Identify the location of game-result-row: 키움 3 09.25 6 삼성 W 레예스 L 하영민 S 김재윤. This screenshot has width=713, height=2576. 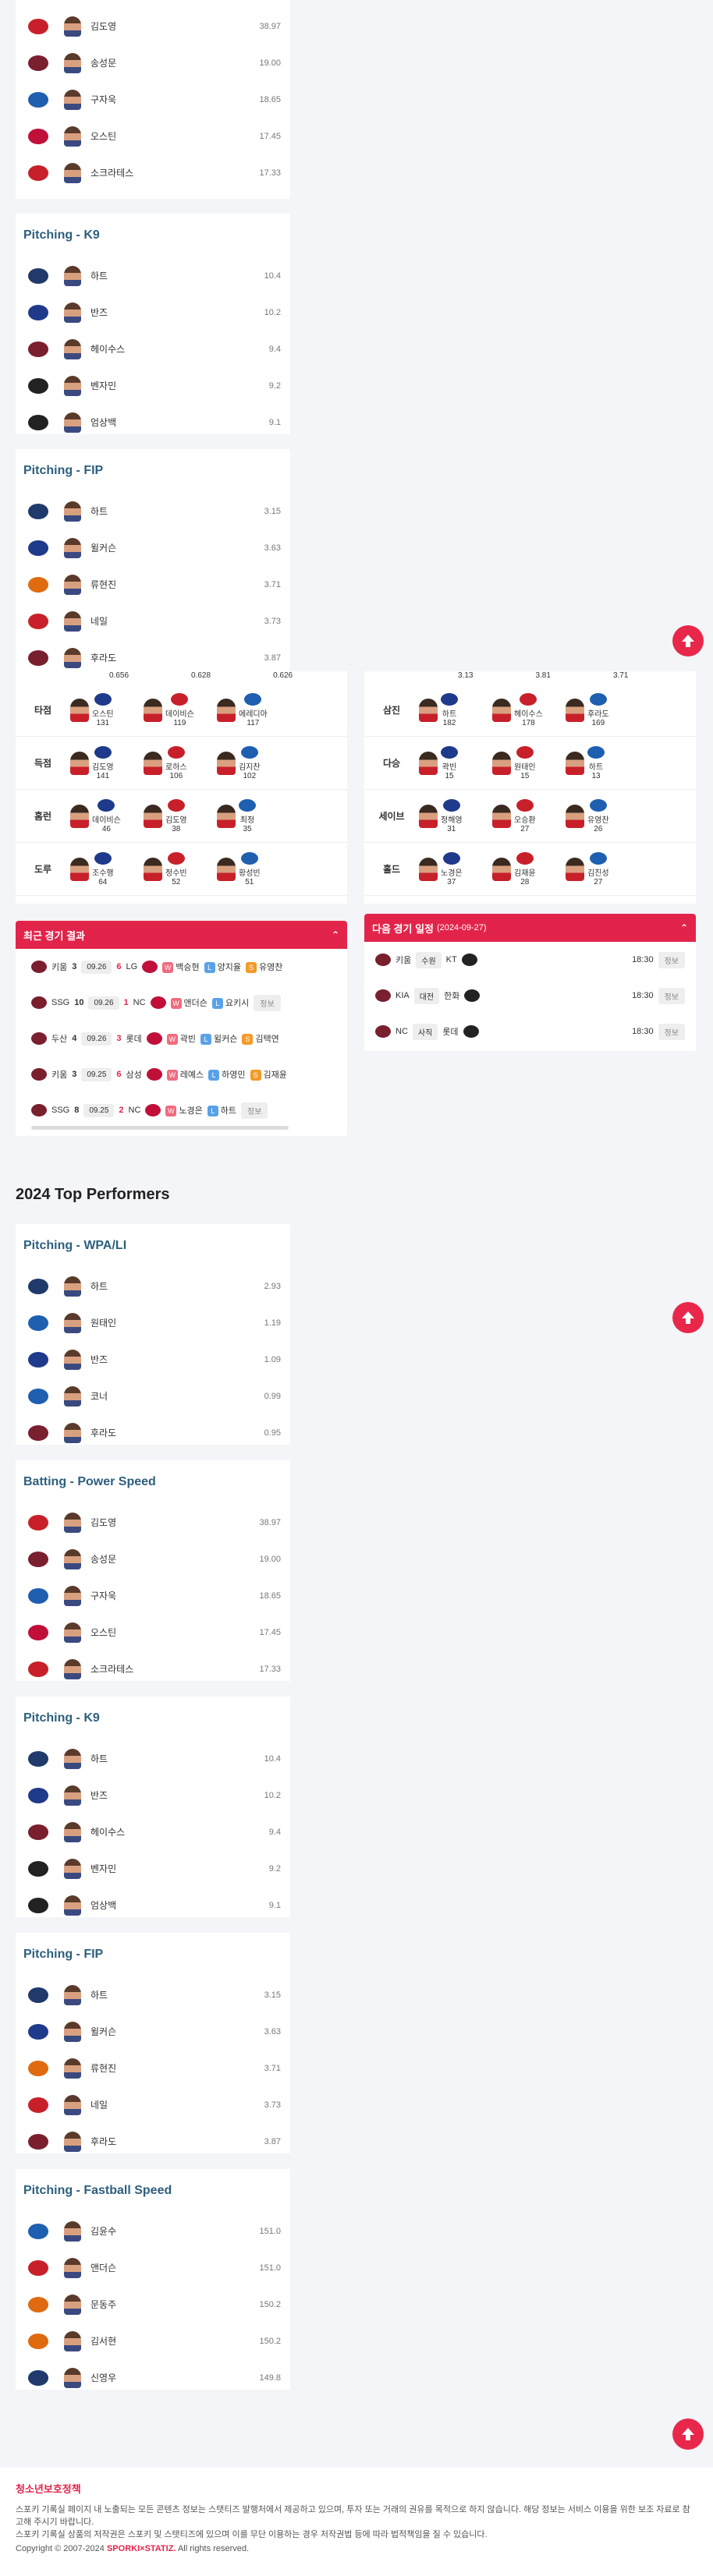
(181, 1074).